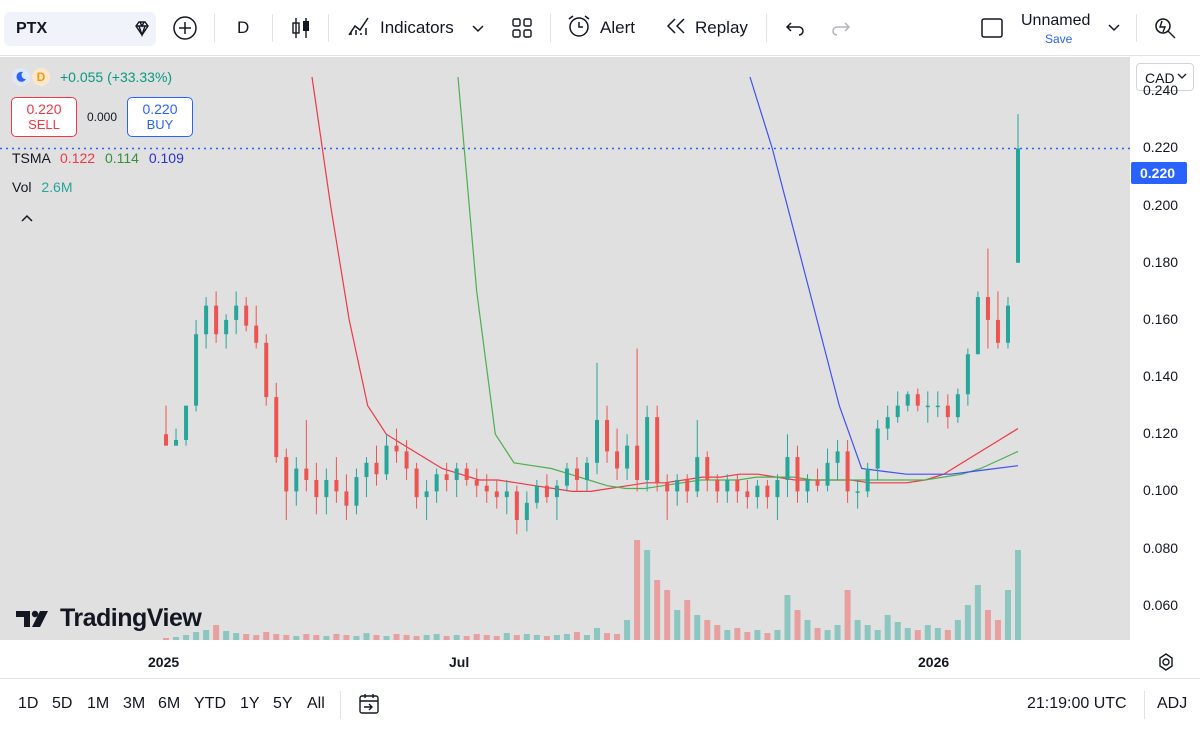 This screenshot has height=730, width=1200. What do you see at coordinates (142, 31) in the screenshot?
I see `diamond-icon` at bounding box center [142, 31].